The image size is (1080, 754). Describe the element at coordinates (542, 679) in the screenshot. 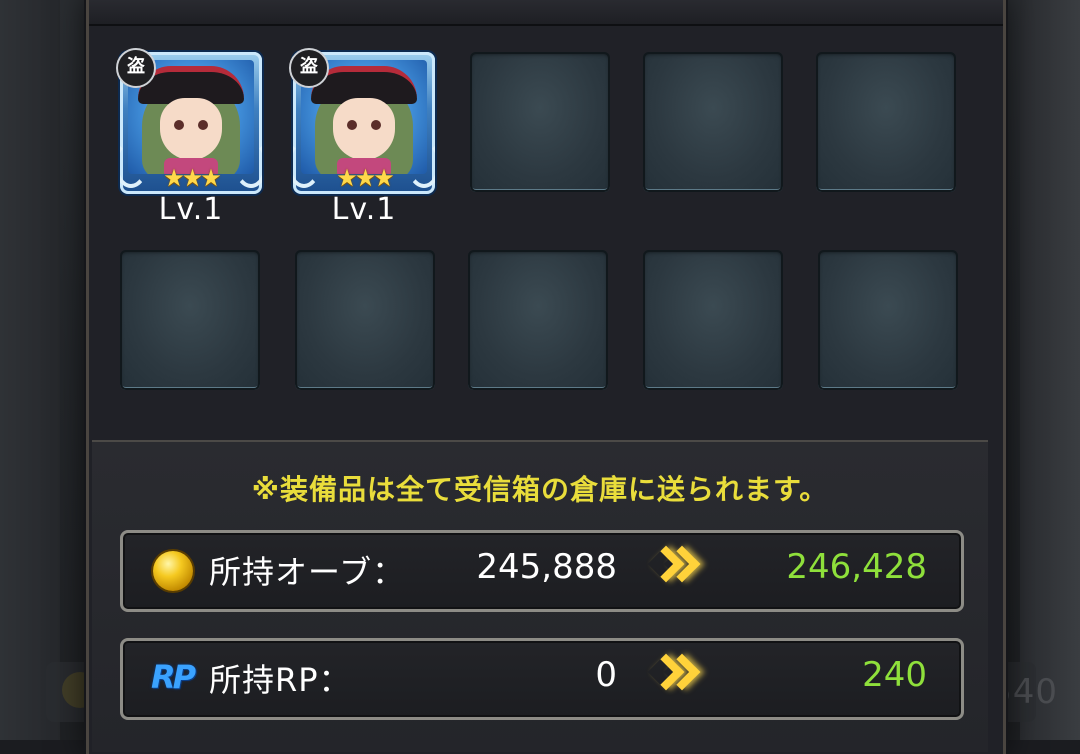

I see `rp-stat-box: RP 所持RP： 0 240` at that location.